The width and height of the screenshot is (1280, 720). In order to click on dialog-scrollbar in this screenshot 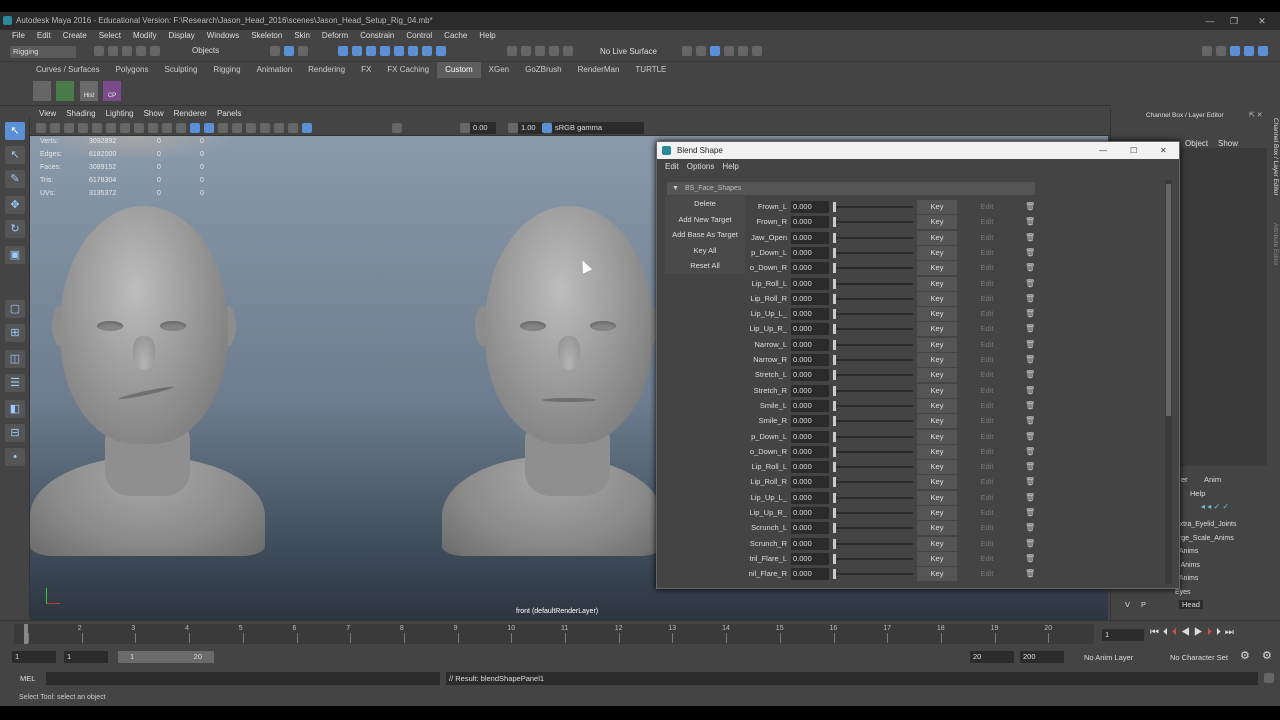, I will do `click(1168, 382)`.